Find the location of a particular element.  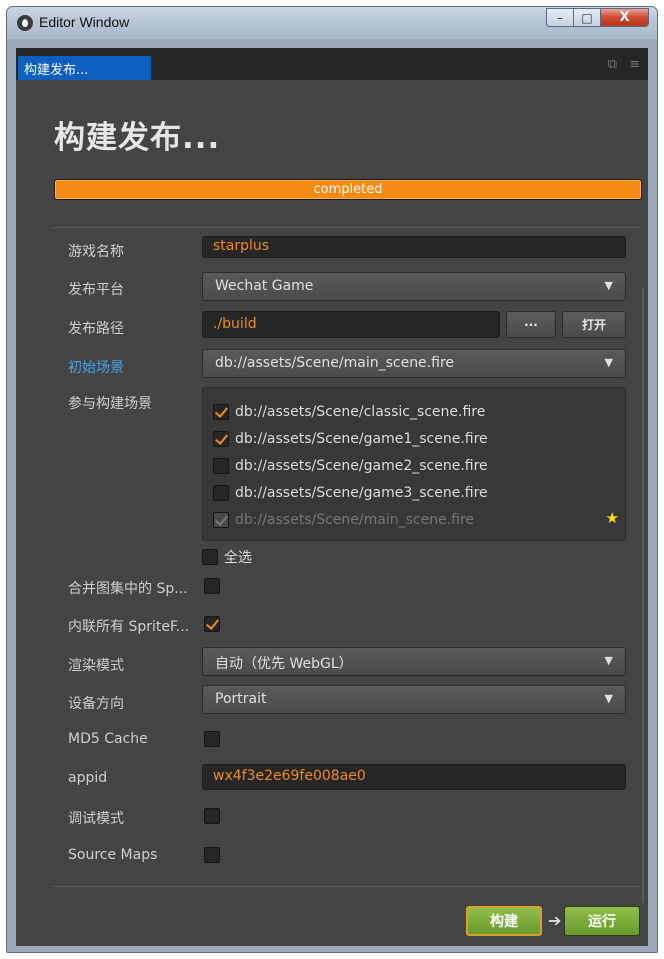

scene-name: db://assets/Scene/main_scene.fire is located at coordinates (355, 520).